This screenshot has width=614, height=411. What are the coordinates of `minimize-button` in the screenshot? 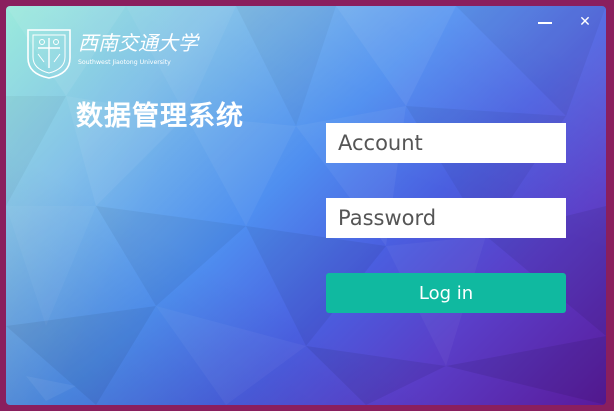 It's located at (545, 22).